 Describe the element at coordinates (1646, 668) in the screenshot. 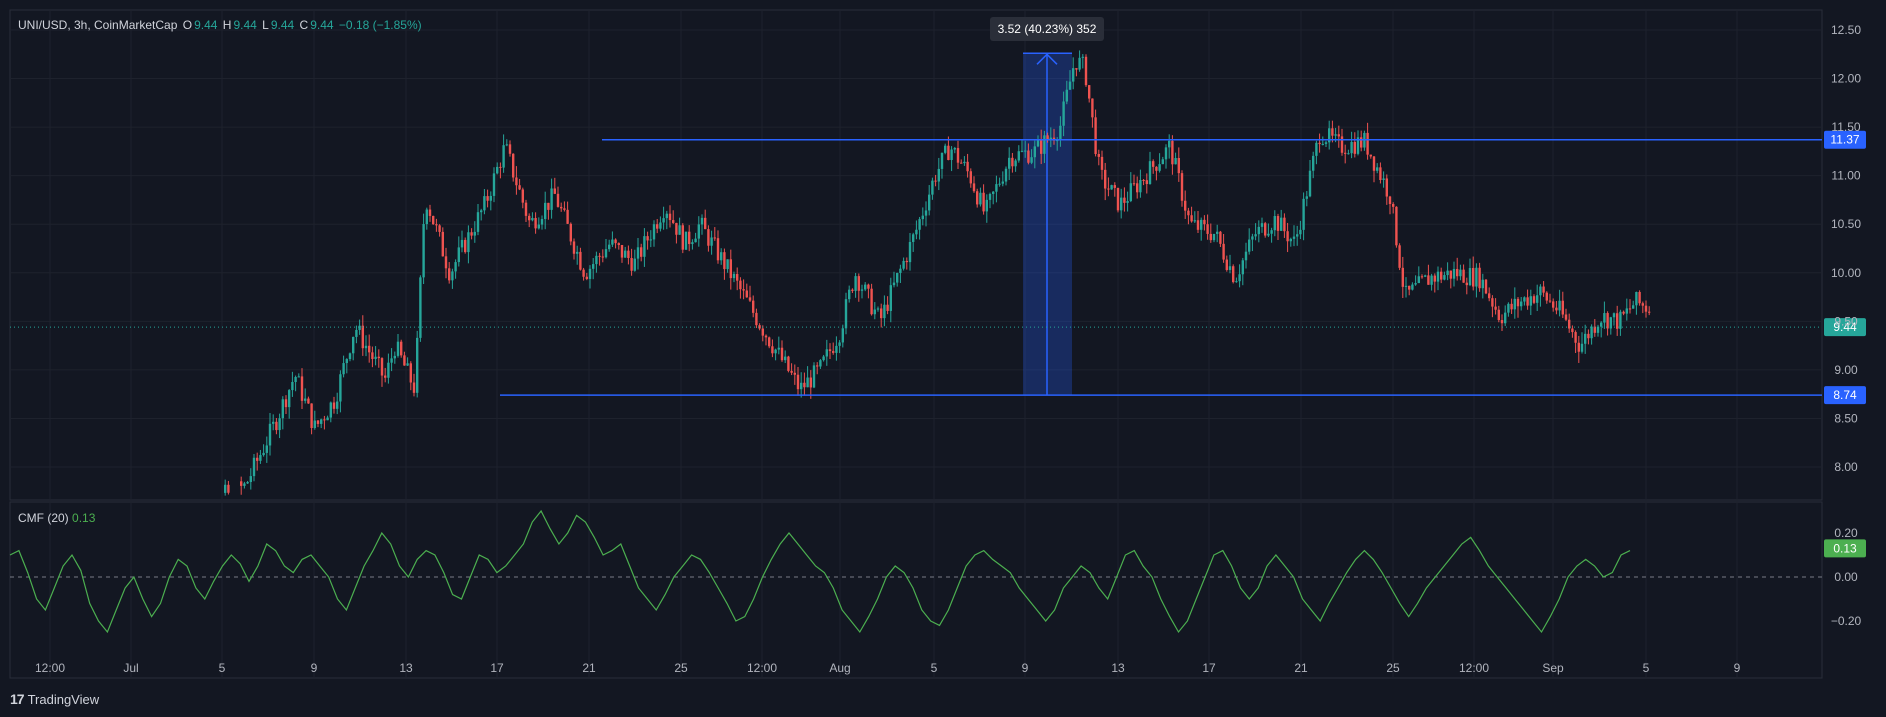

I see `x-tick-label: 5` at that location.